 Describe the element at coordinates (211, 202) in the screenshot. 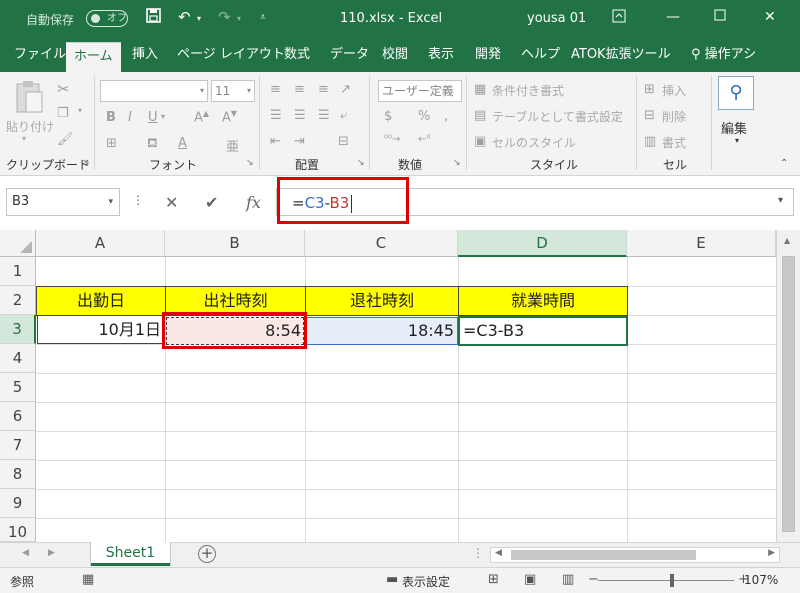

I see `enter-icon: ✔` at that location.